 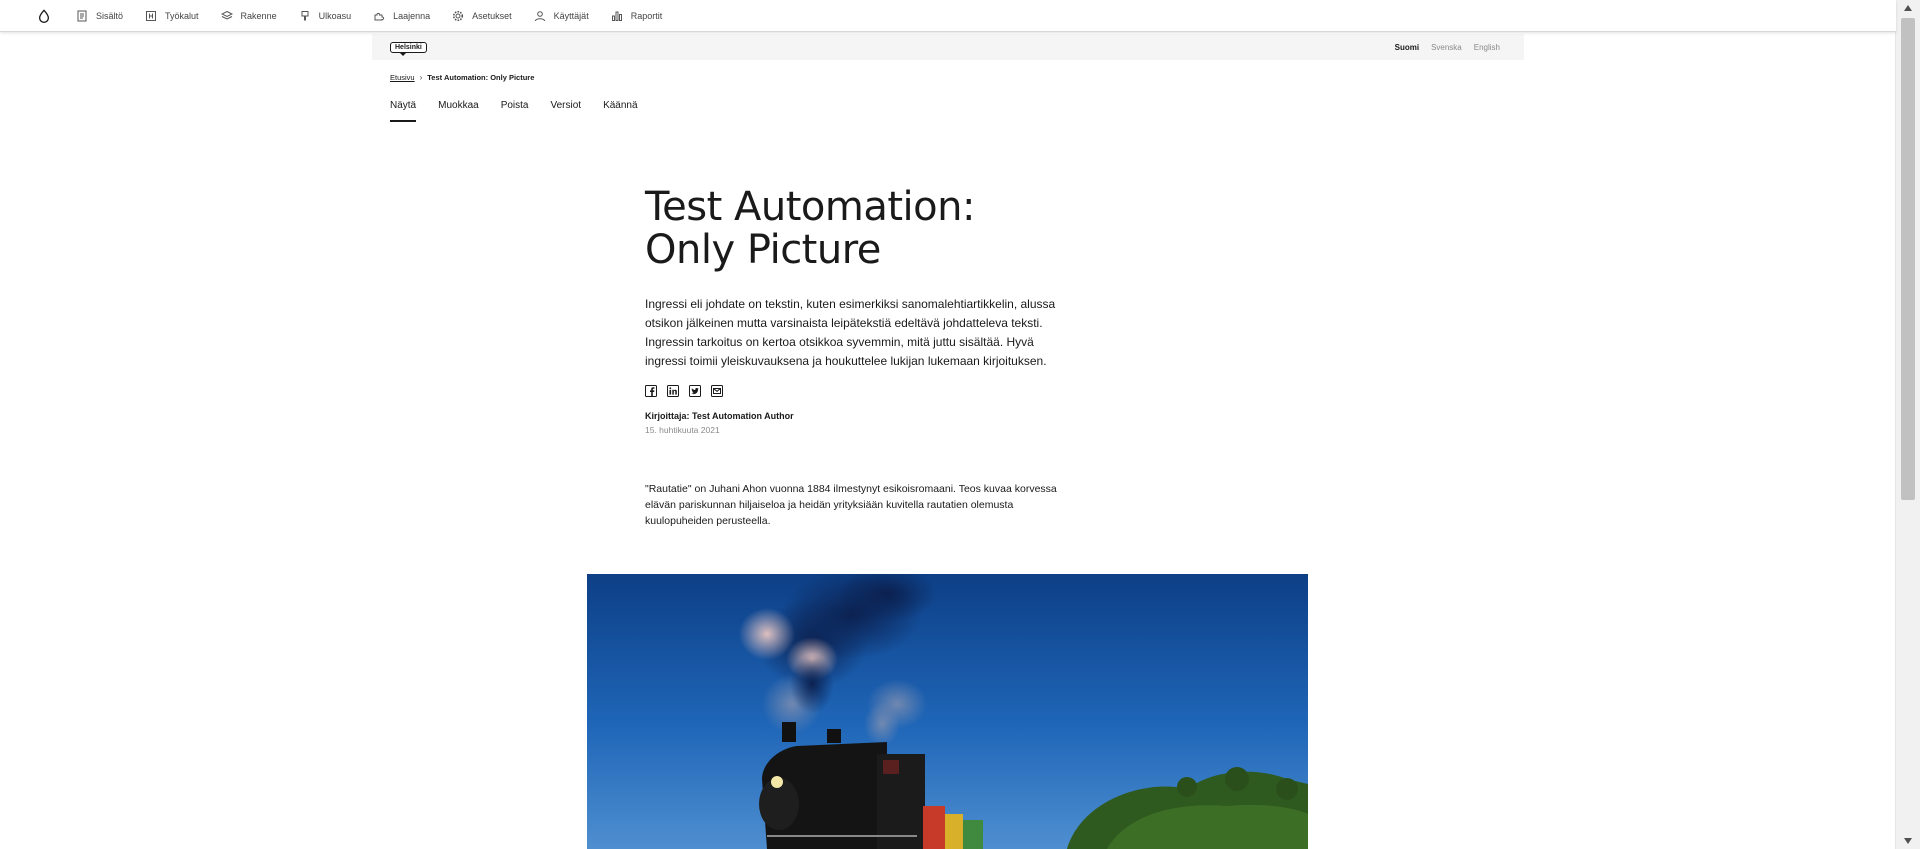 I want to click on linkedin-icon, so click(x=673, y=391).